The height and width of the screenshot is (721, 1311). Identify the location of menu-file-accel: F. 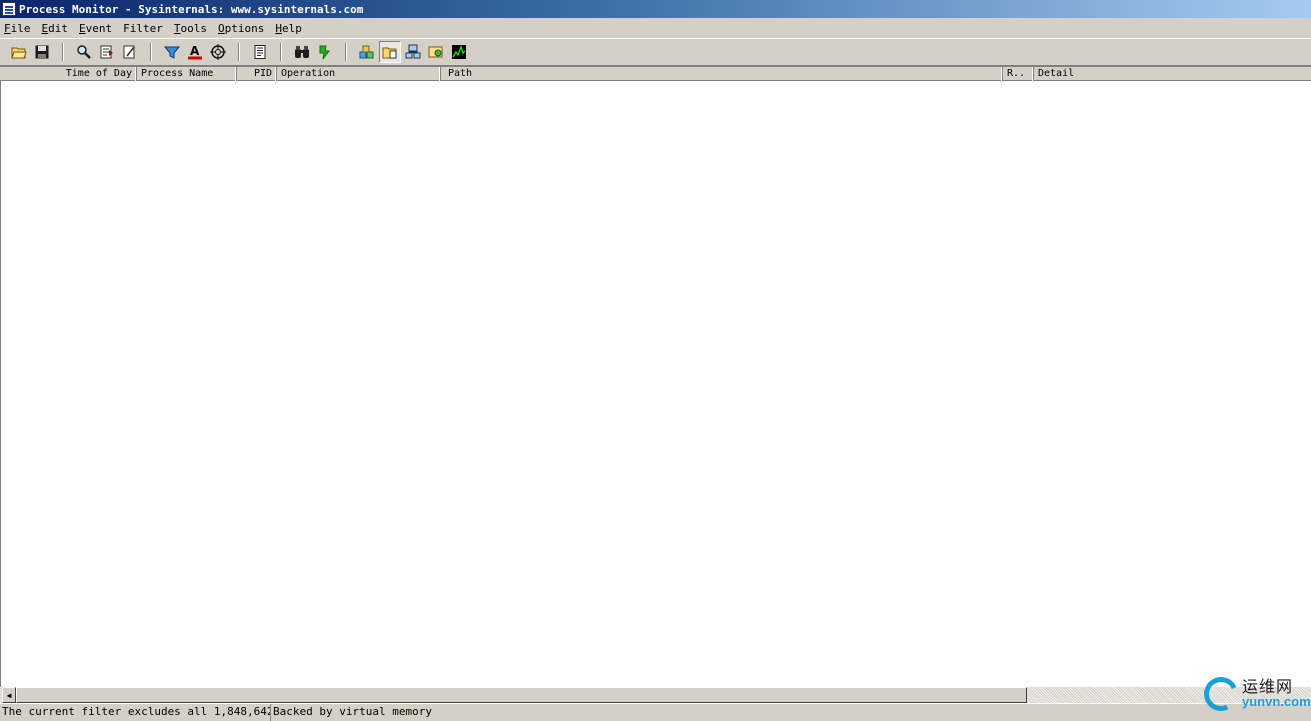
(7, 28).